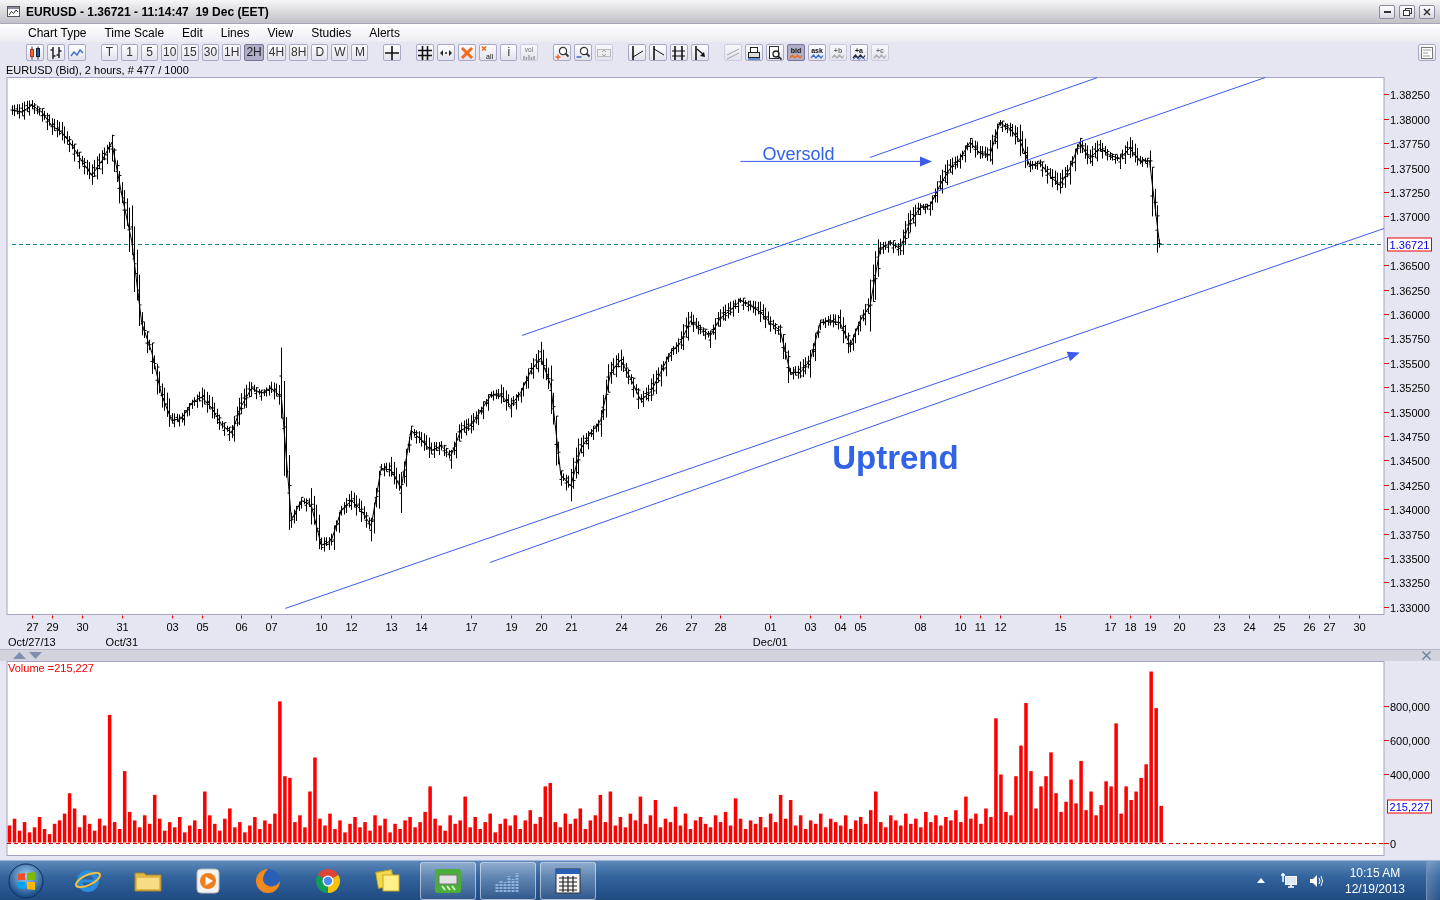 The height and width of the screenshot is (900, 1440). What do you see at coordinates (109, 52) in the screenshot?
I see `toolbar-button: T` at bounding box center [109, 52].